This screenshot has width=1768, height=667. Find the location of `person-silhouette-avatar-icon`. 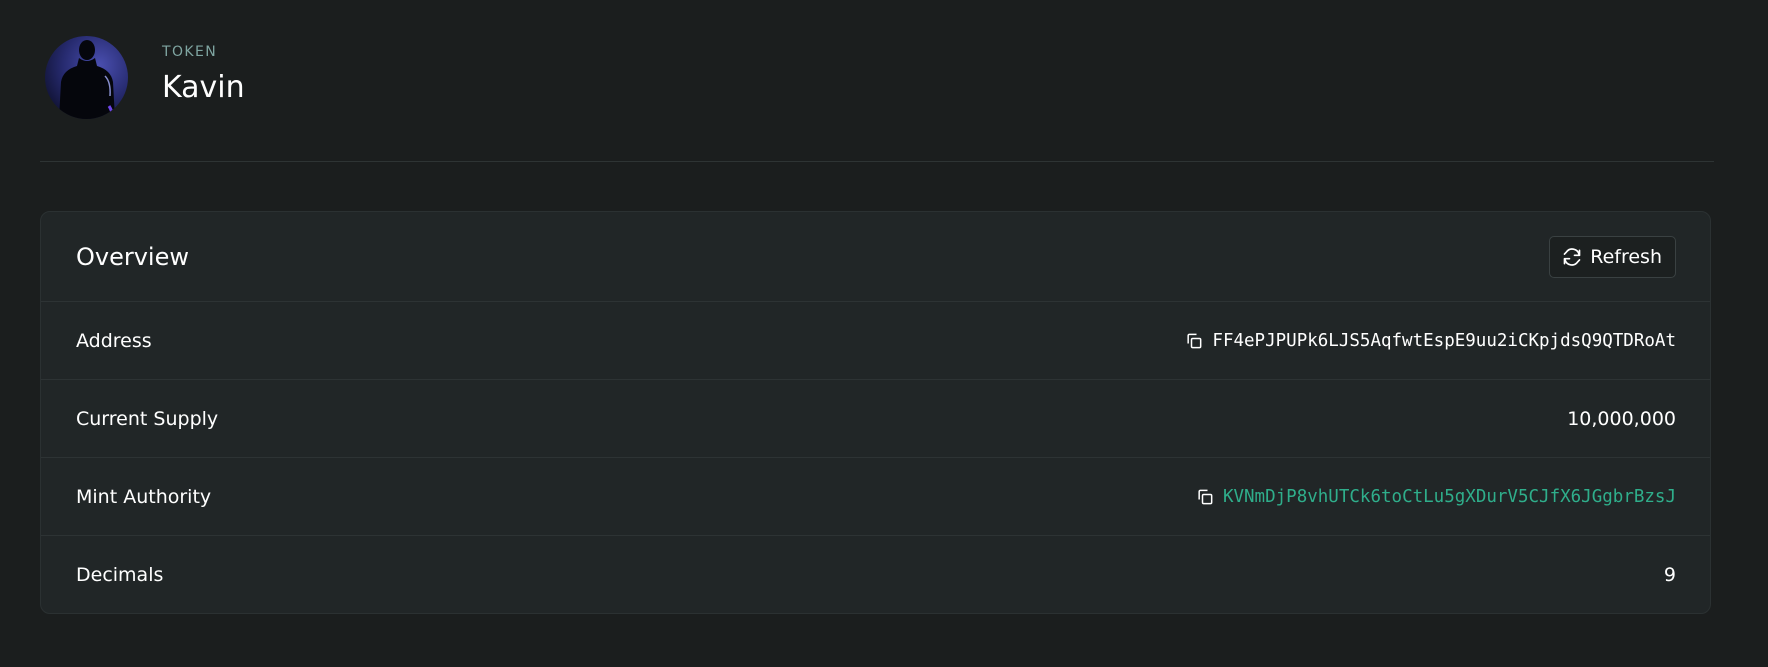

person-silhouette-avatar-icon is located at coordinates (86, 77).